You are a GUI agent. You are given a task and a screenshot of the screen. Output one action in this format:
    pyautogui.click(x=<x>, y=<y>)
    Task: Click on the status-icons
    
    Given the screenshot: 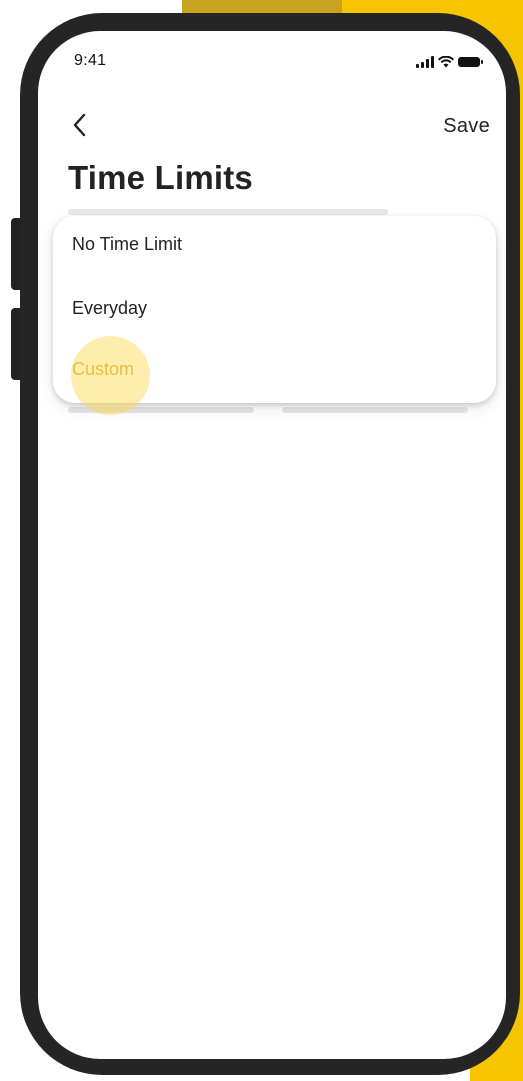 What is the action you would take?
    pyautogui.click(x=449, y=62)
    